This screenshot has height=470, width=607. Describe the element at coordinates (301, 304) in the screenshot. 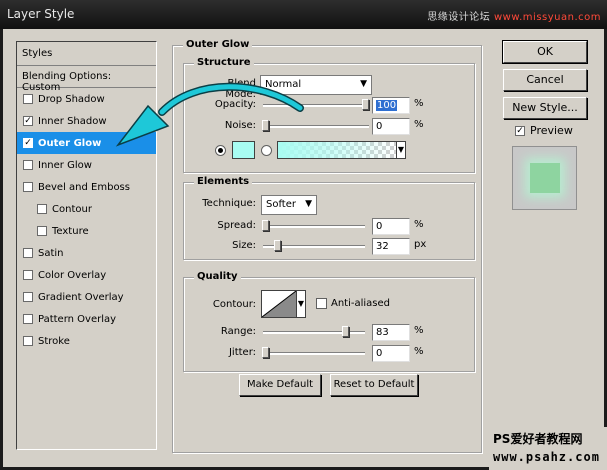

I see `contour-dropdown-icon: ▼` at that location.